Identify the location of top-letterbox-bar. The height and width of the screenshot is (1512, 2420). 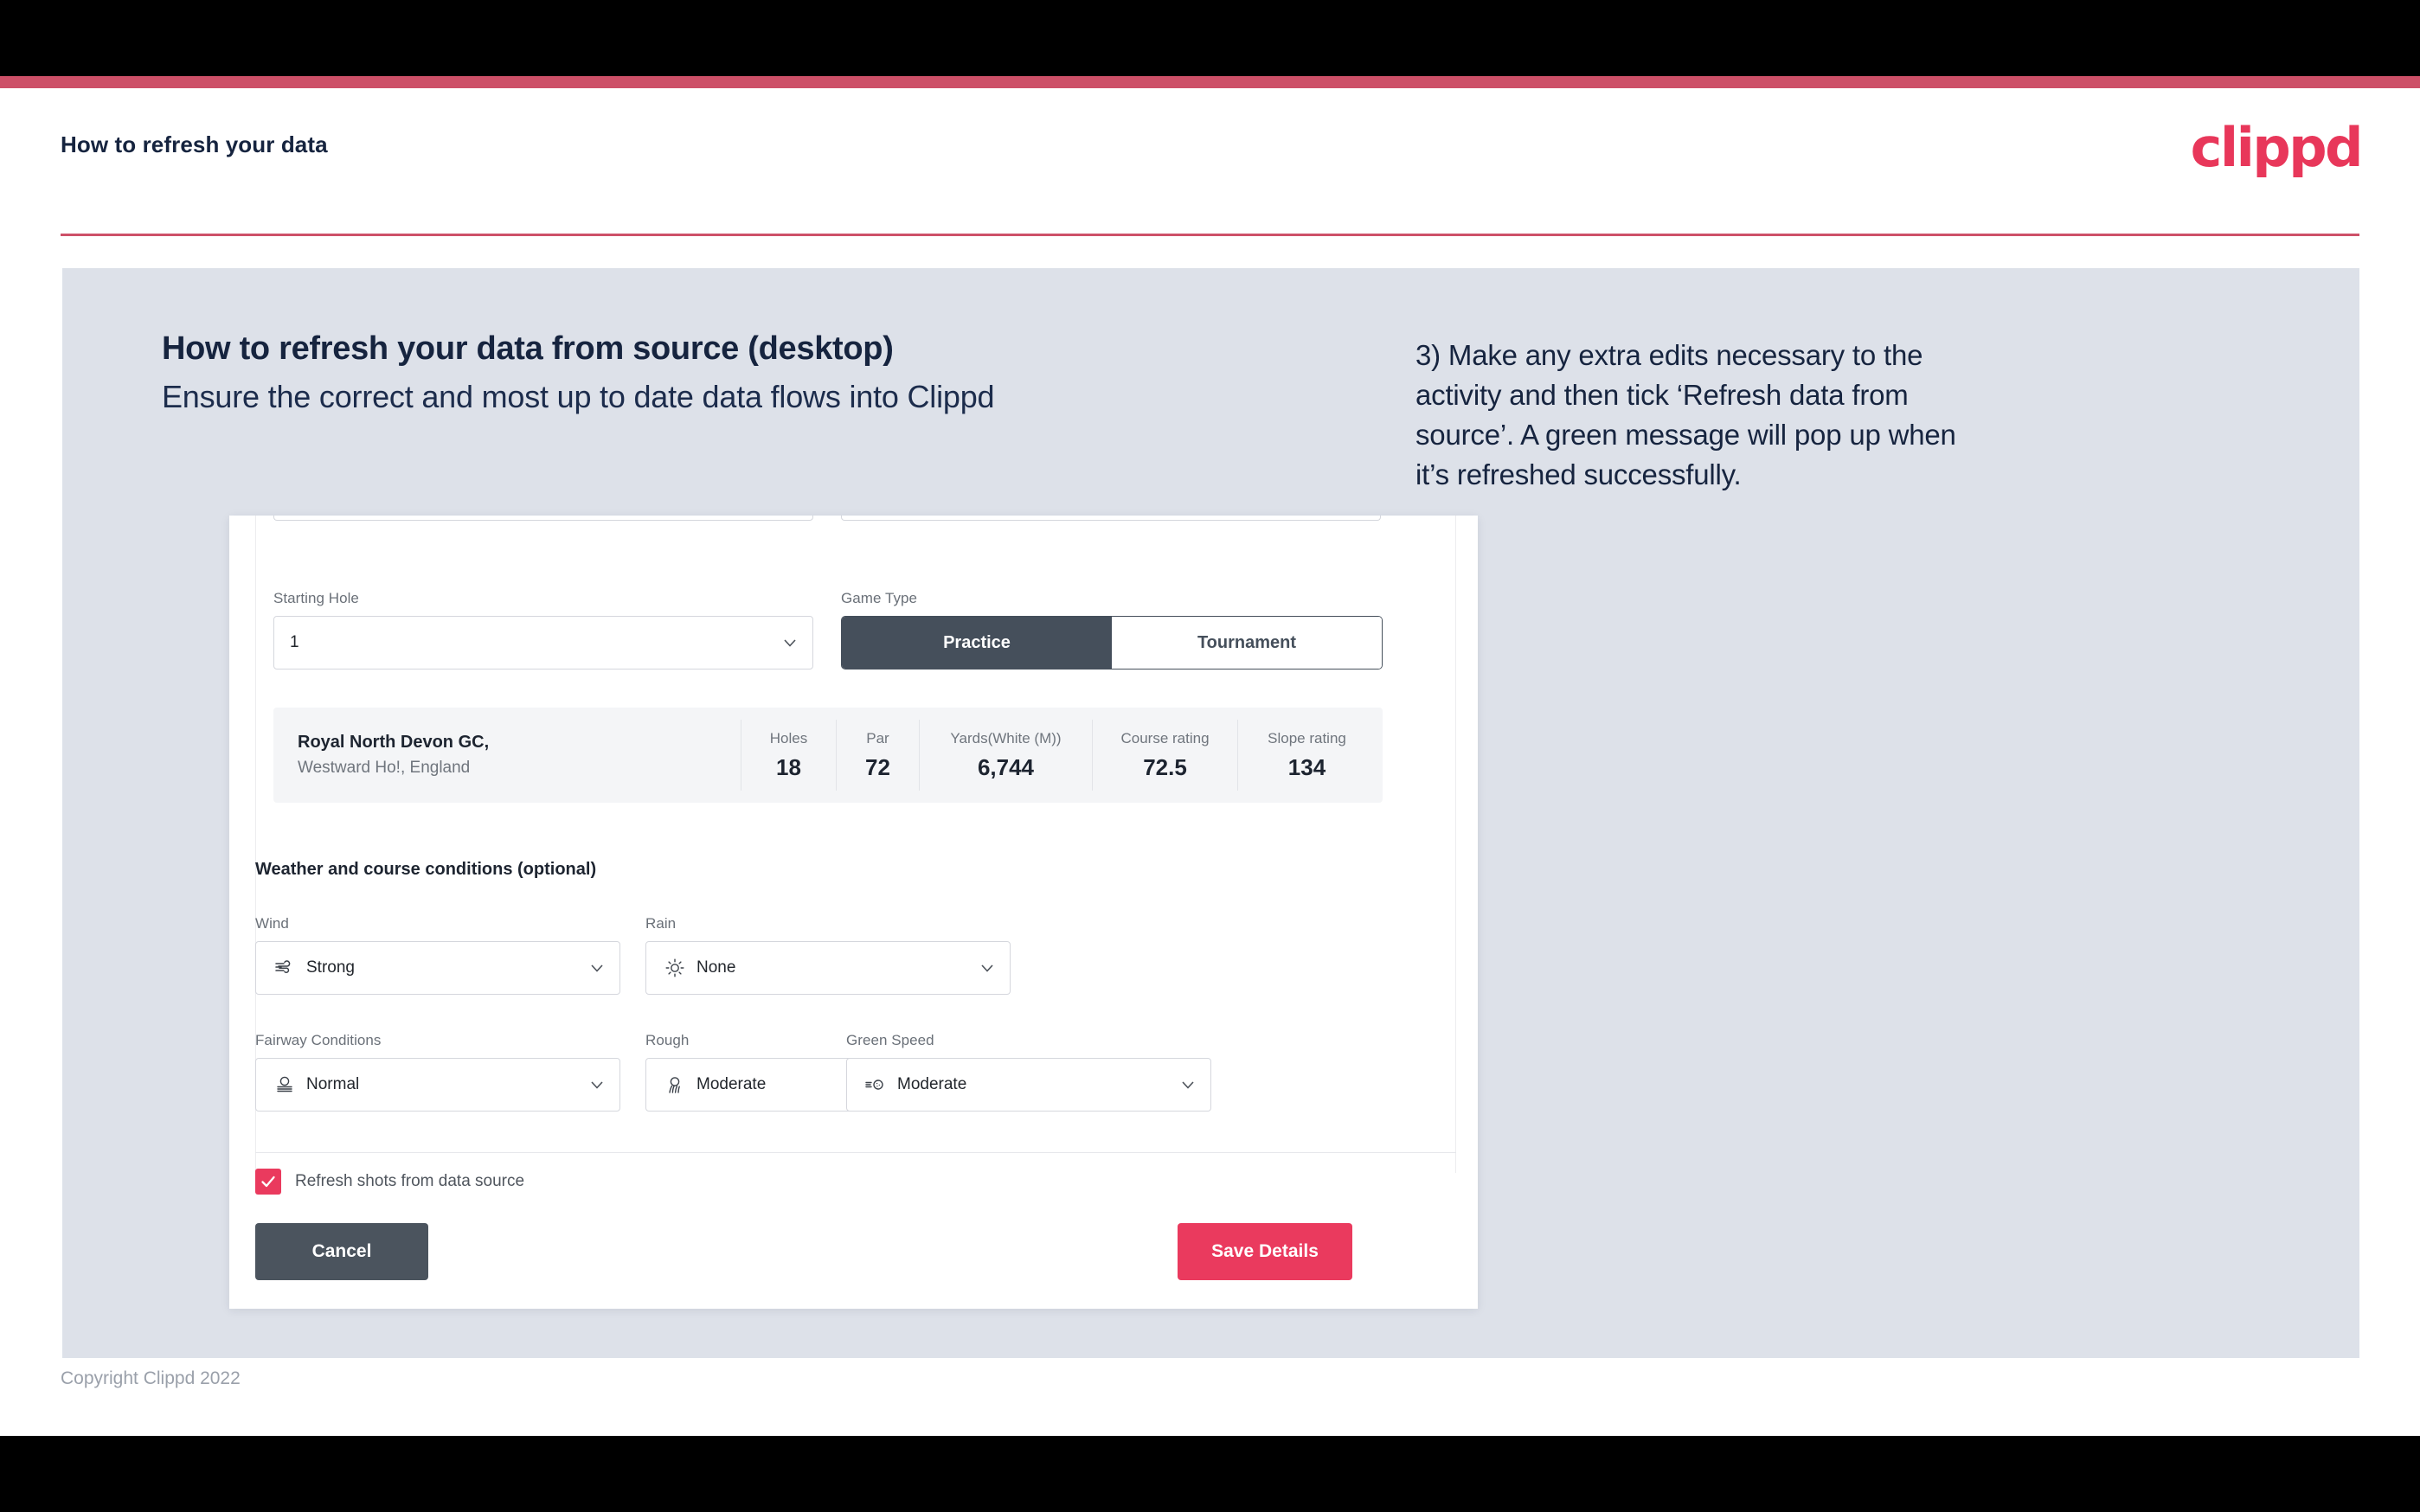
(1210, 38).